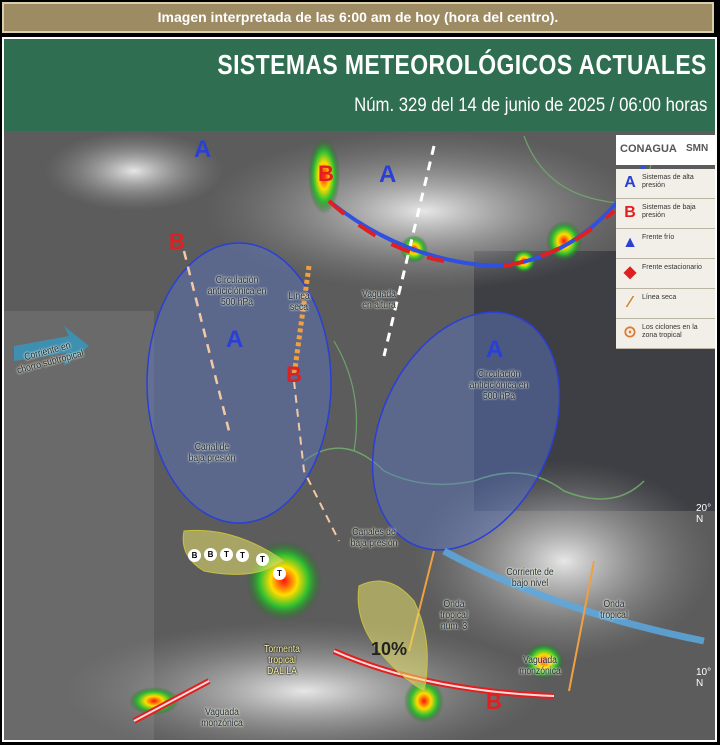 The image size is (720, 745). I want to click on cyclone-icon: ⊙, so click(630, 332).